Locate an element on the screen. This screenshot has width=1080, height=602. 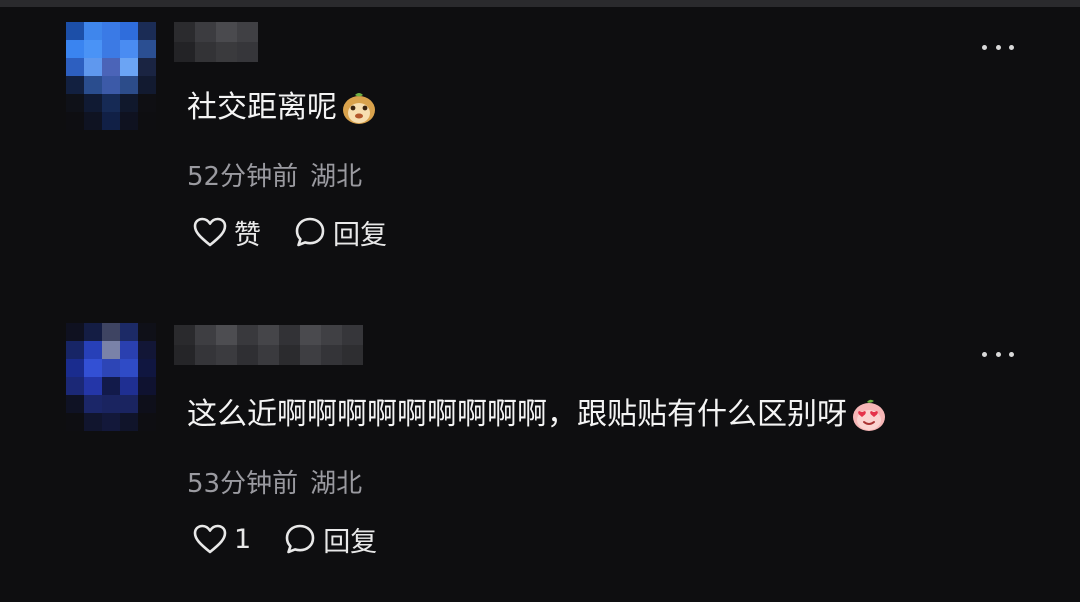
comment-actions: 赞 回复 is located at coordinates (289, 232).